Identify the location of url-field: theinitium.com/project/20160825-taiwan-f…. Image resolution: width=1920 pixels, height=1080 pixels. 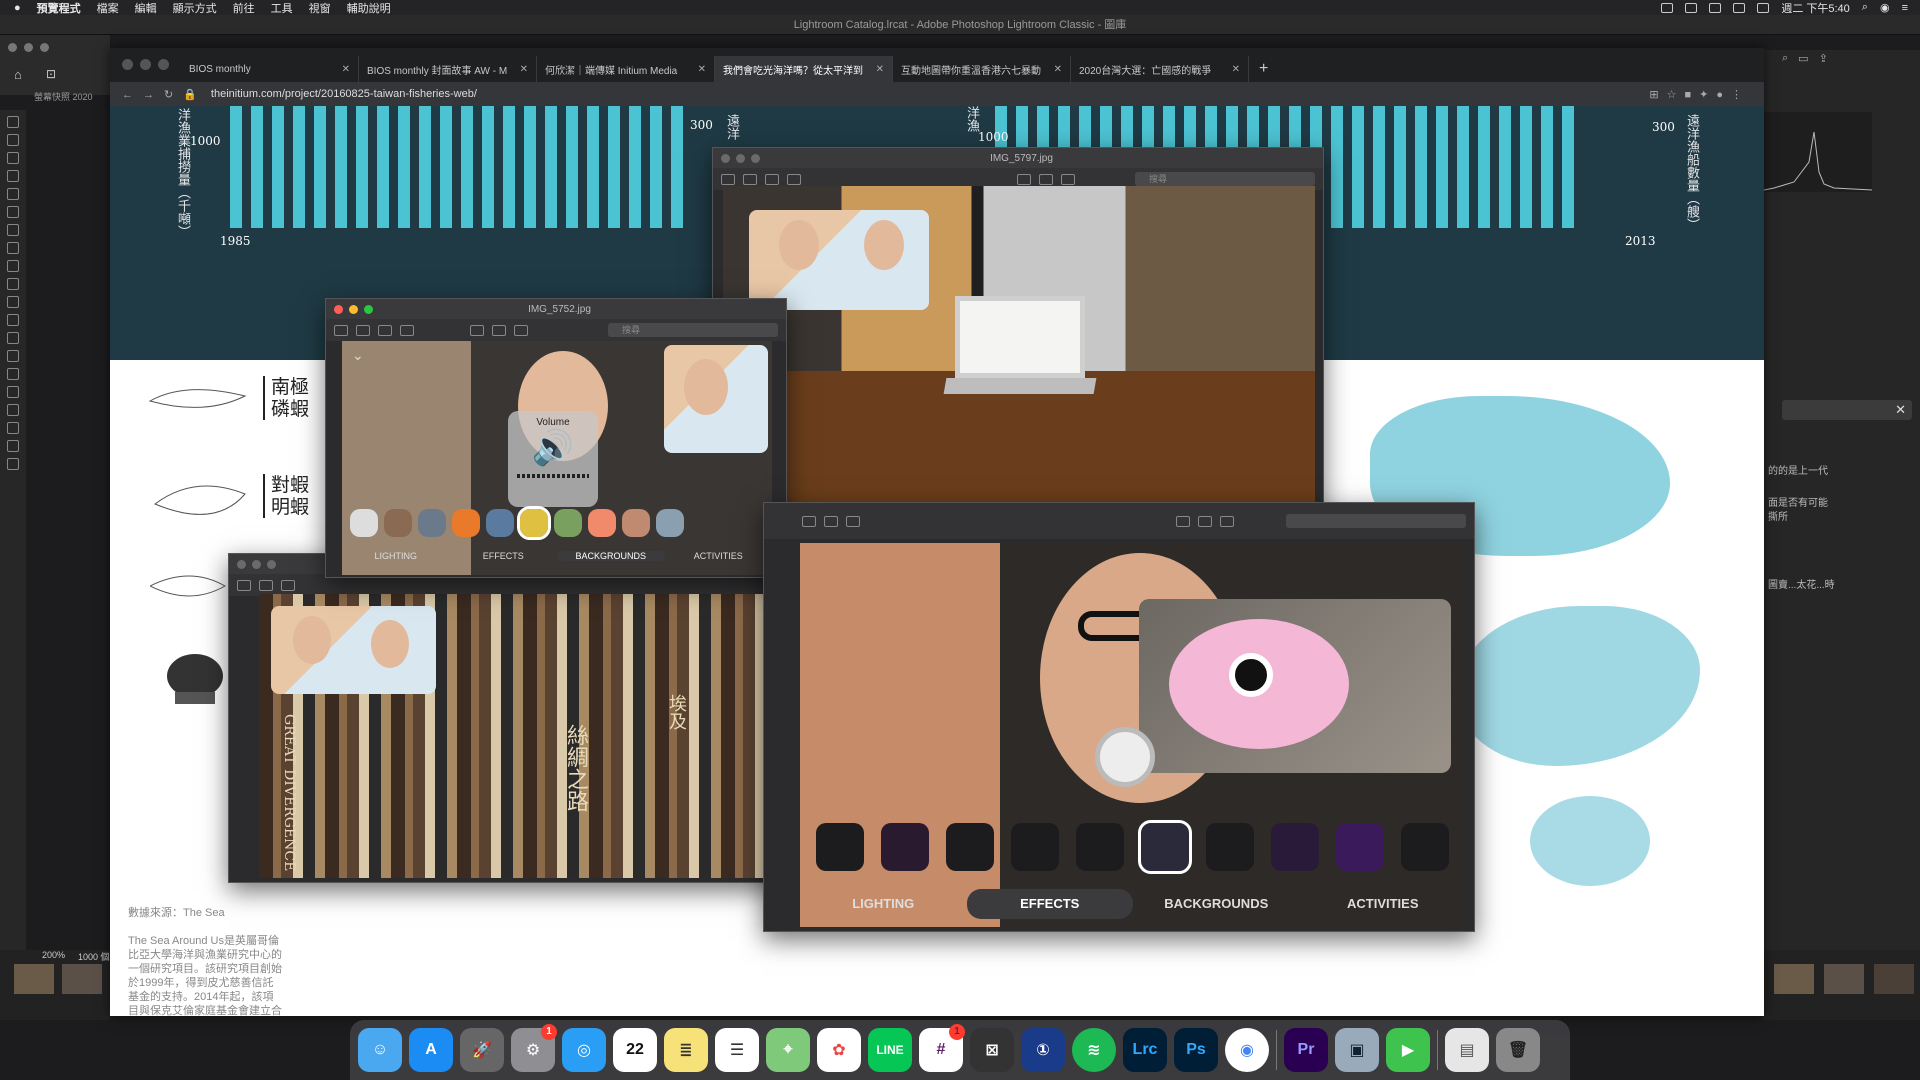
(344, 94).